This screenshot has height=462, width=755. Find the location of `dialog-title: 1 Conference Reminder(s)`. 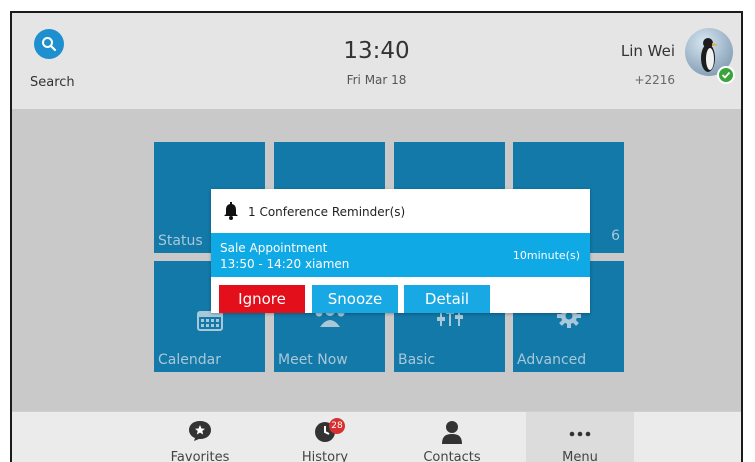

dialog-title: 1 Conference Reminder(s) is located at coordinates (327, 212).